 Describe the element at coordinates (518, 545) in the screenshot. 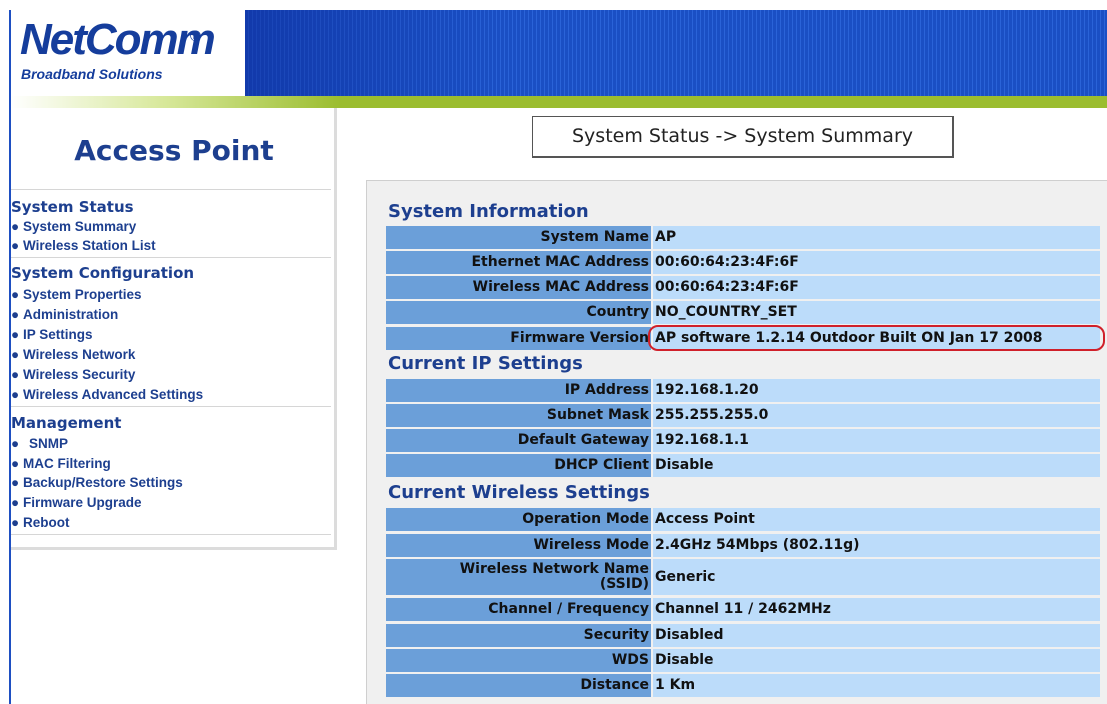

I see `row-label: Wireless Mode` at that location.